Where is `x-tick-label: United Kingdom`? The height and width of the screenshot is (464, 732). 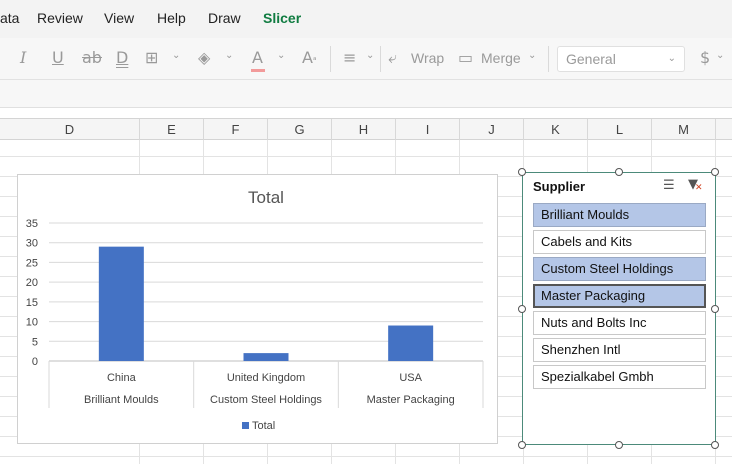 x-tick-label: United Kingdom is located at coordinates (266, 378).